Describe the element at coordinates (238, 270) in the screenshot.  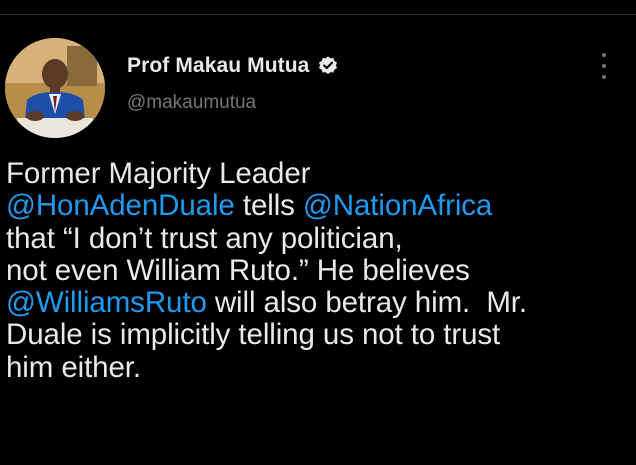
I see `tweet-text-segment: not even William Ruto.” He believes` at that location.